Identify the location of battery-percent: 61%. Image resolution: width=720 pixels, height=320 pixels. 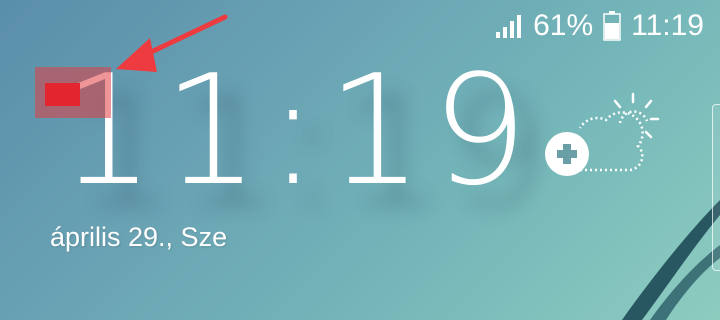
(563, 25).